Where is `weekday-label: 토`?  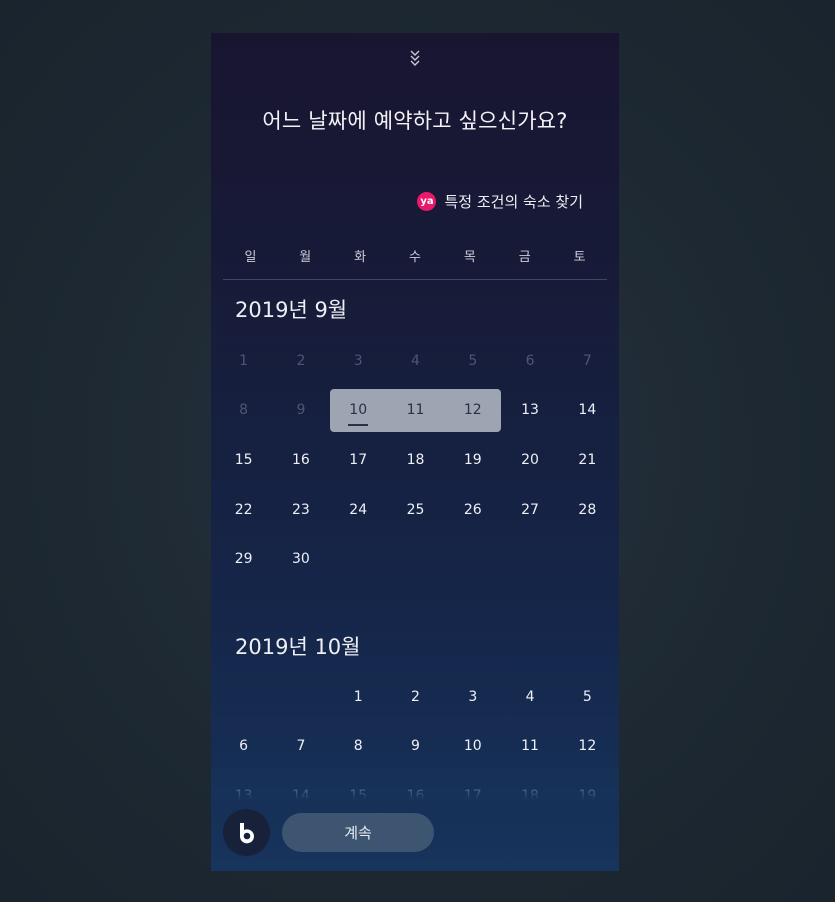 weekday-label: 토 is located at coordinates (579, 257).